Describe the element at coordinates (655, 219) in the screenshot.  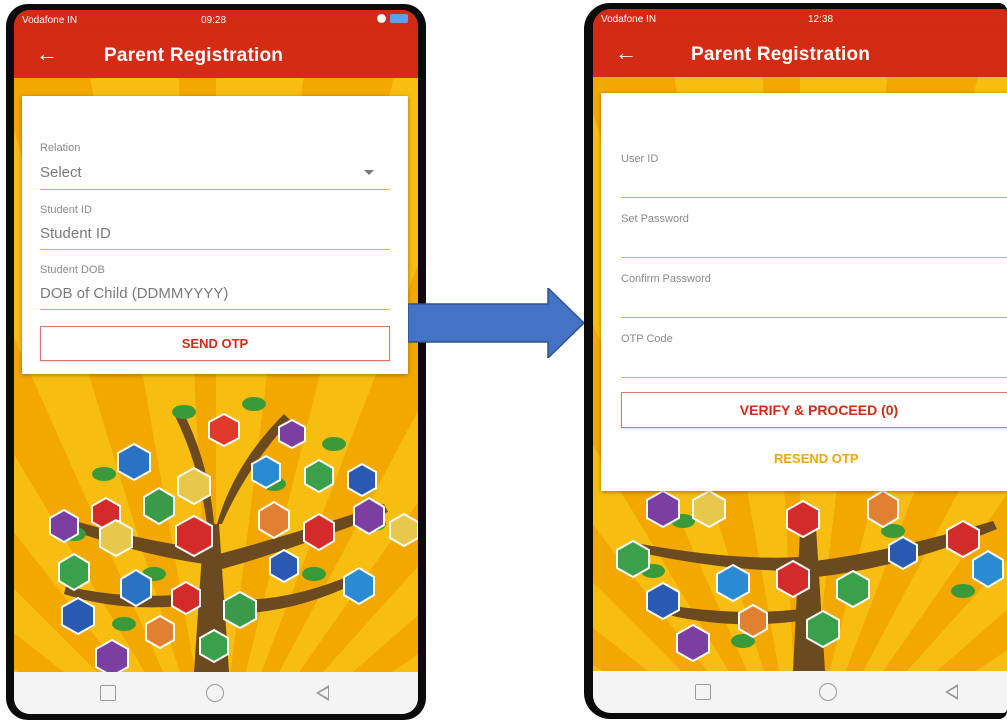
I see `set-password-label: Set Password` at that location.